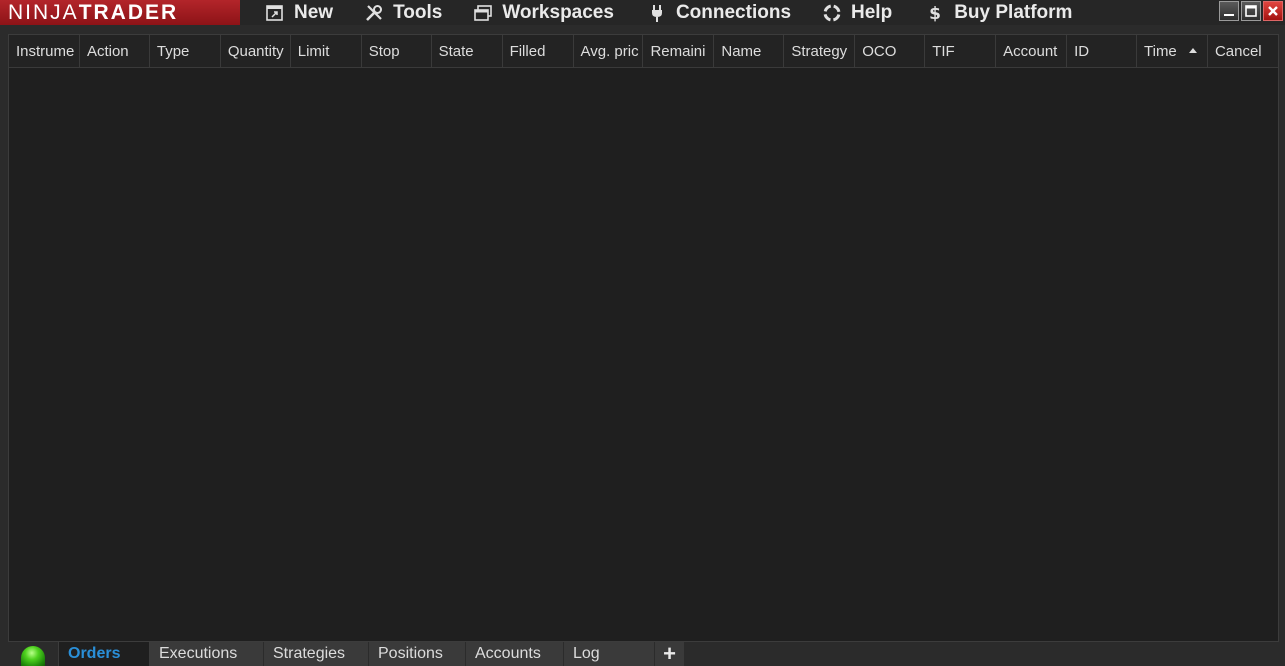  Describe the element at coordinates (943, 51) in the screenshot. I see `column-header-label: TIF` at that location.